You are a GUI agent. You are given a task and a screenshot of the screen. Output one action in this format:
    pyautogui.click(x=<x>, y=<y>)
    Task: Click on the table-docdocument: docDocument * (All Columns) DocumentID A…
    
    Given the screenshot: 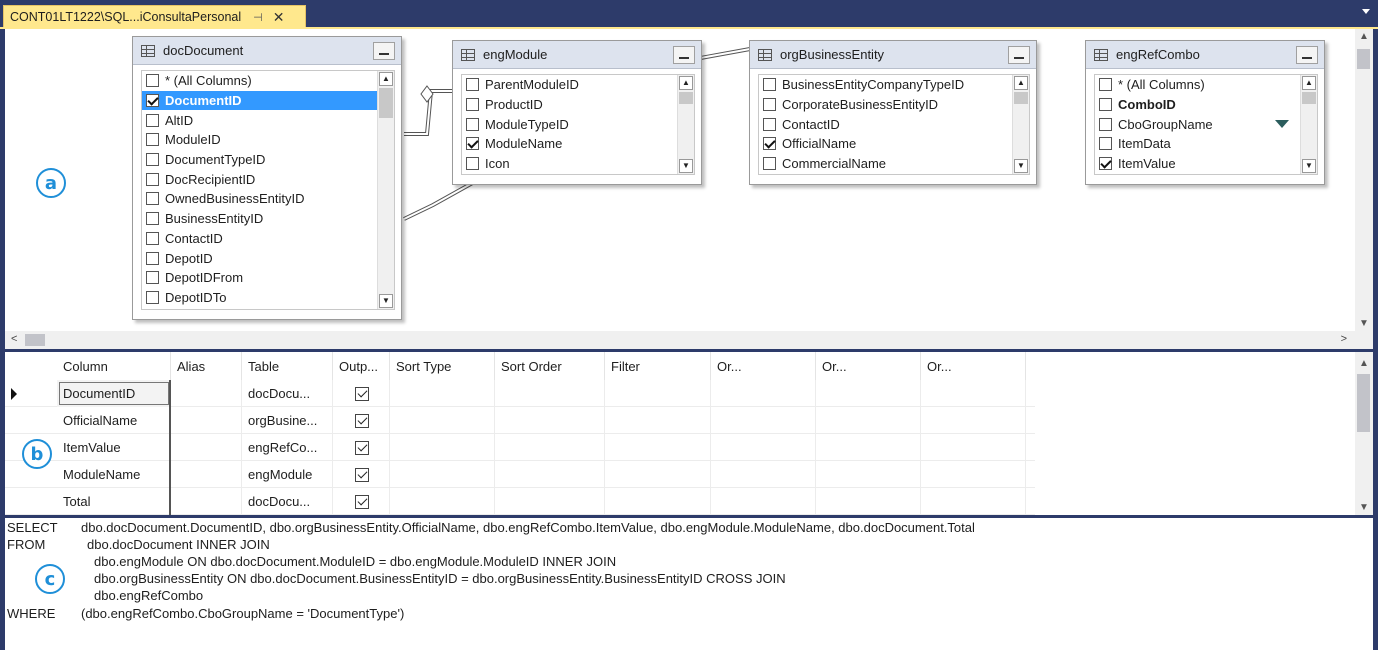 What is the action you would take?
    pyautogui.click(x=267, y=178)
    